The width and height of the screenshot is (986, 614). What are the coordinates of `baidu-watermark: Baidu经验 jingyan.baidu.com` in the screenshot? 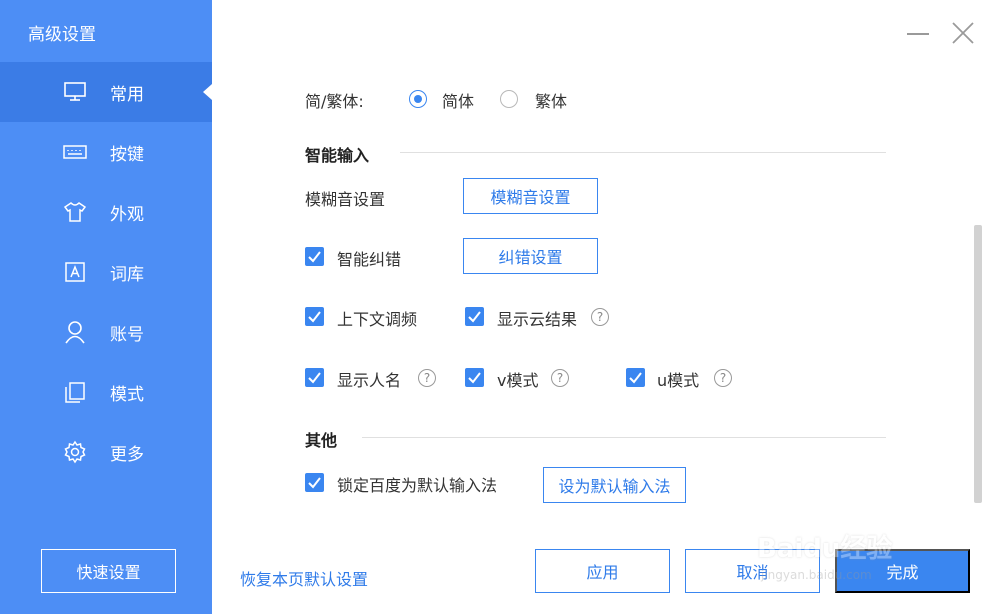 It's located at (845, 550).